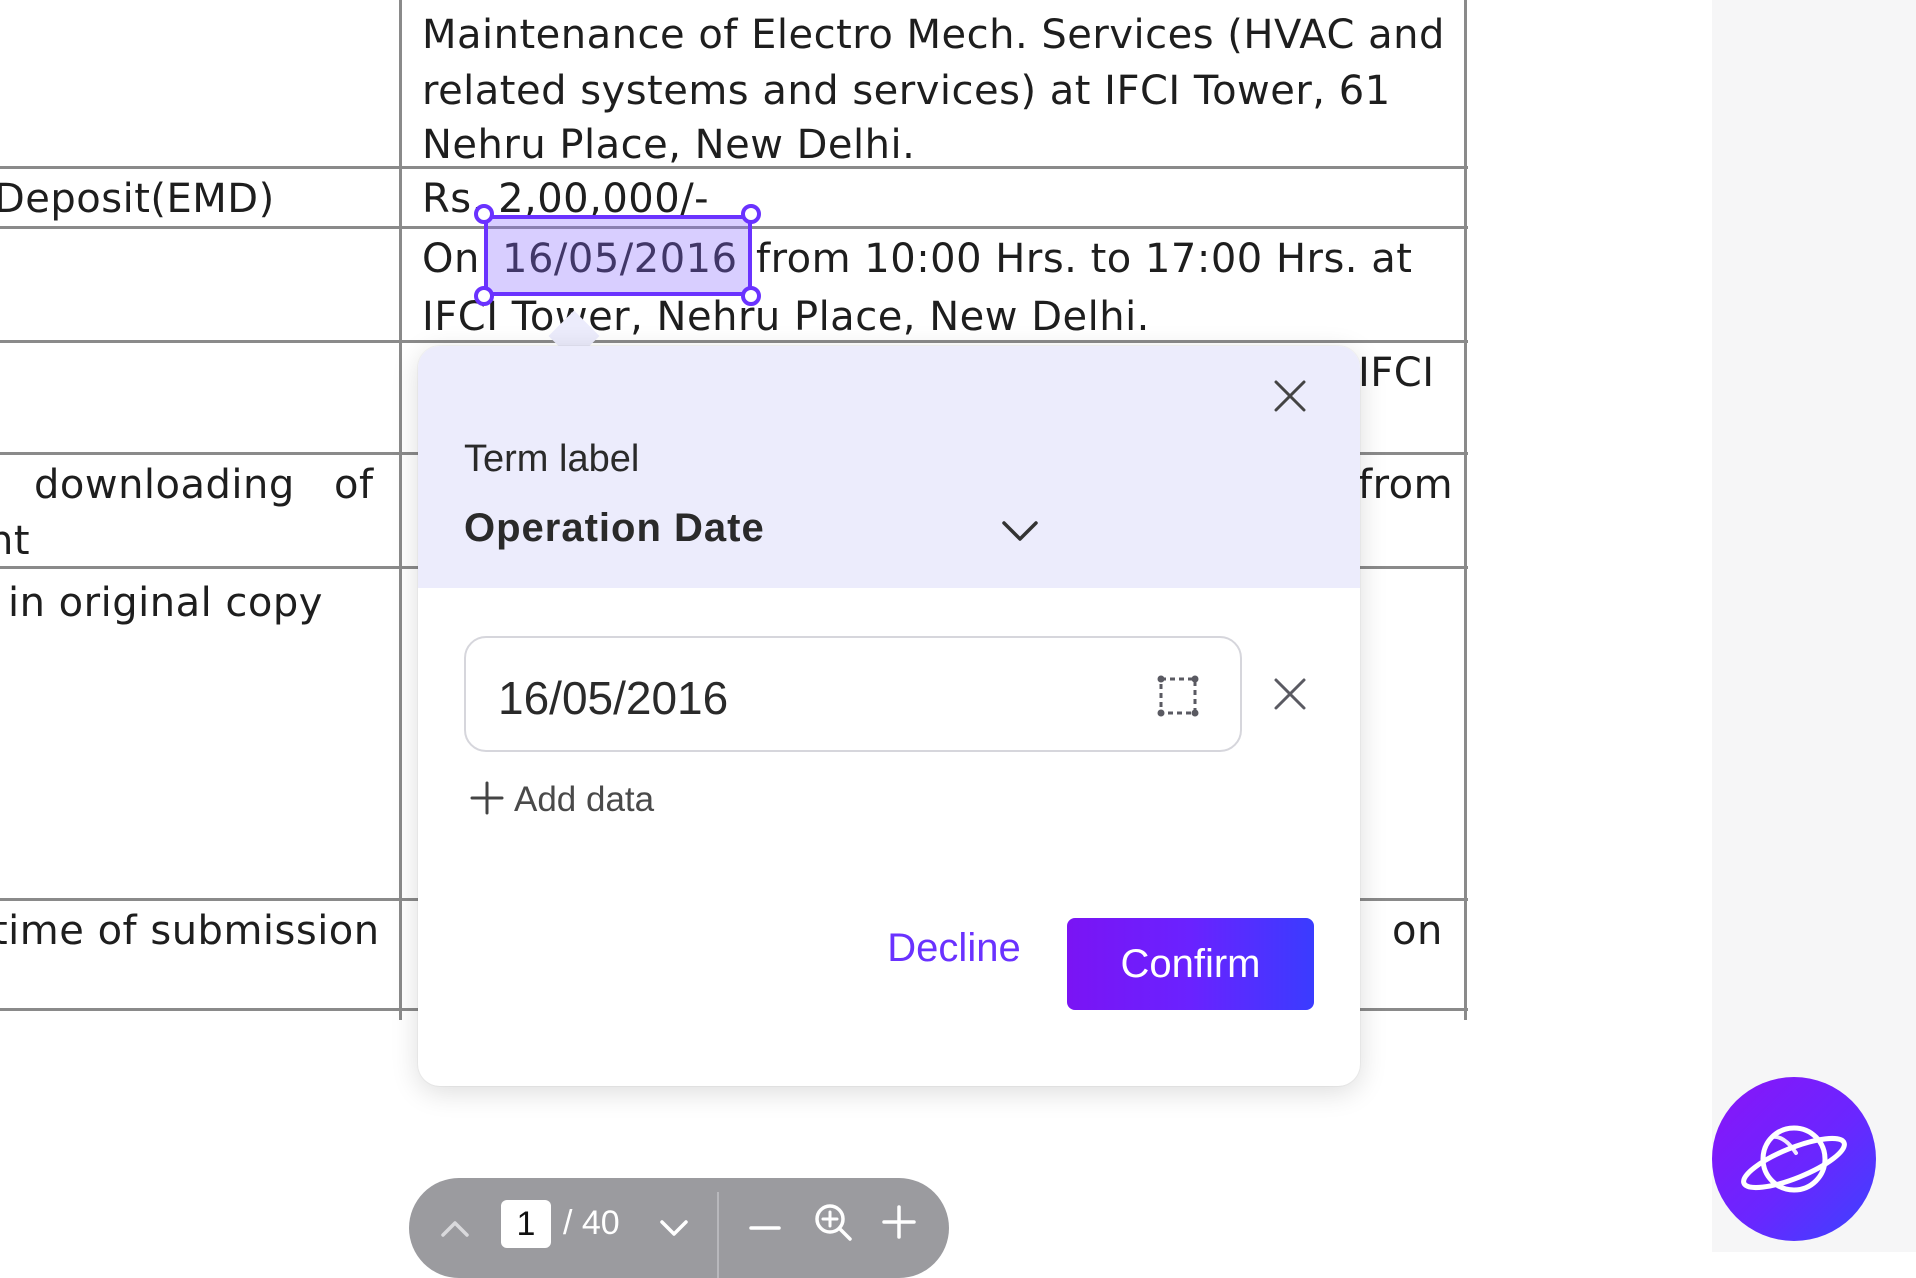 The height and width of the screenshot is (1278, 1916). What do you see at coordinates (1190, 964) in the screenshot?
I see `confirm-button: Confirm` at bounding box center [1190, 964].